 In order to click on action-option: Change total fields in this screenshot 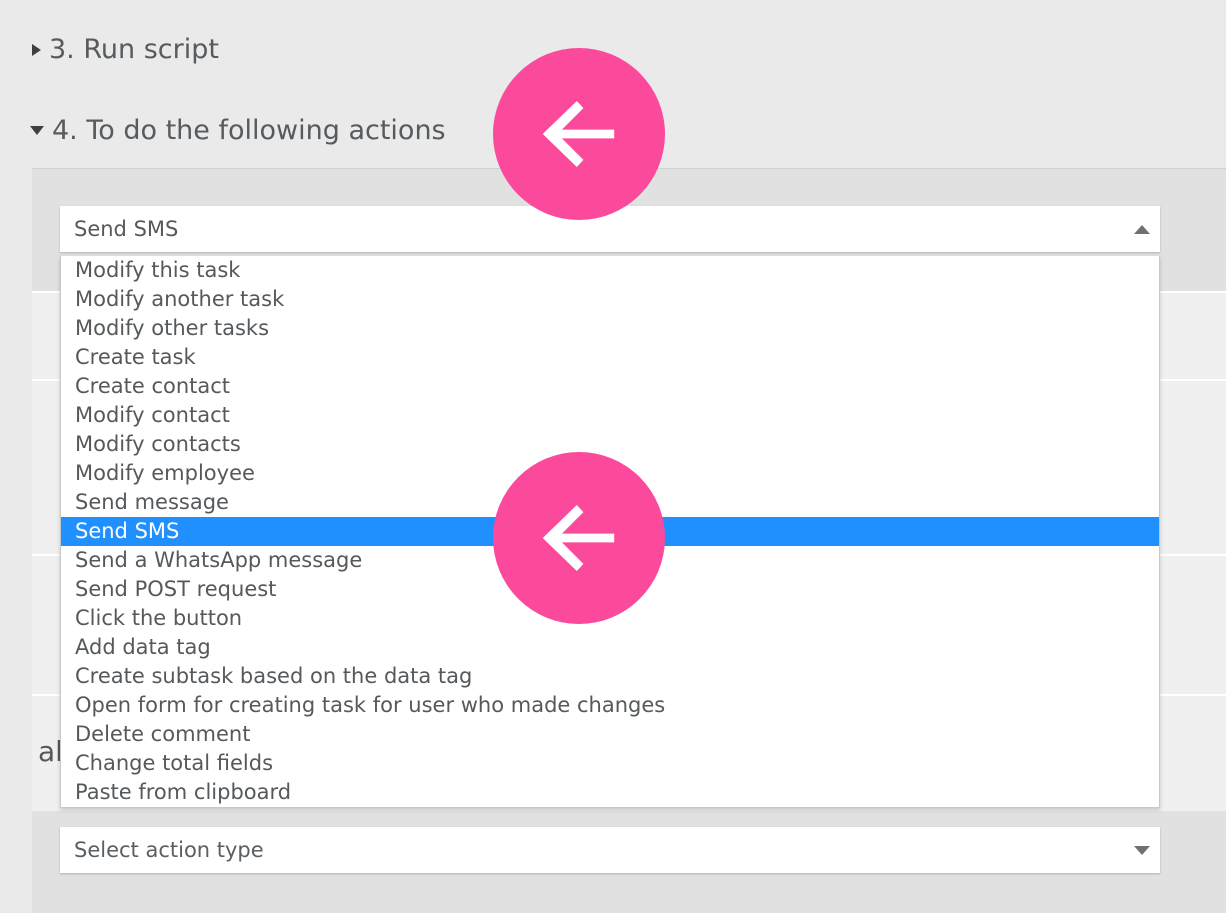, I will do `click(610, 763)`.